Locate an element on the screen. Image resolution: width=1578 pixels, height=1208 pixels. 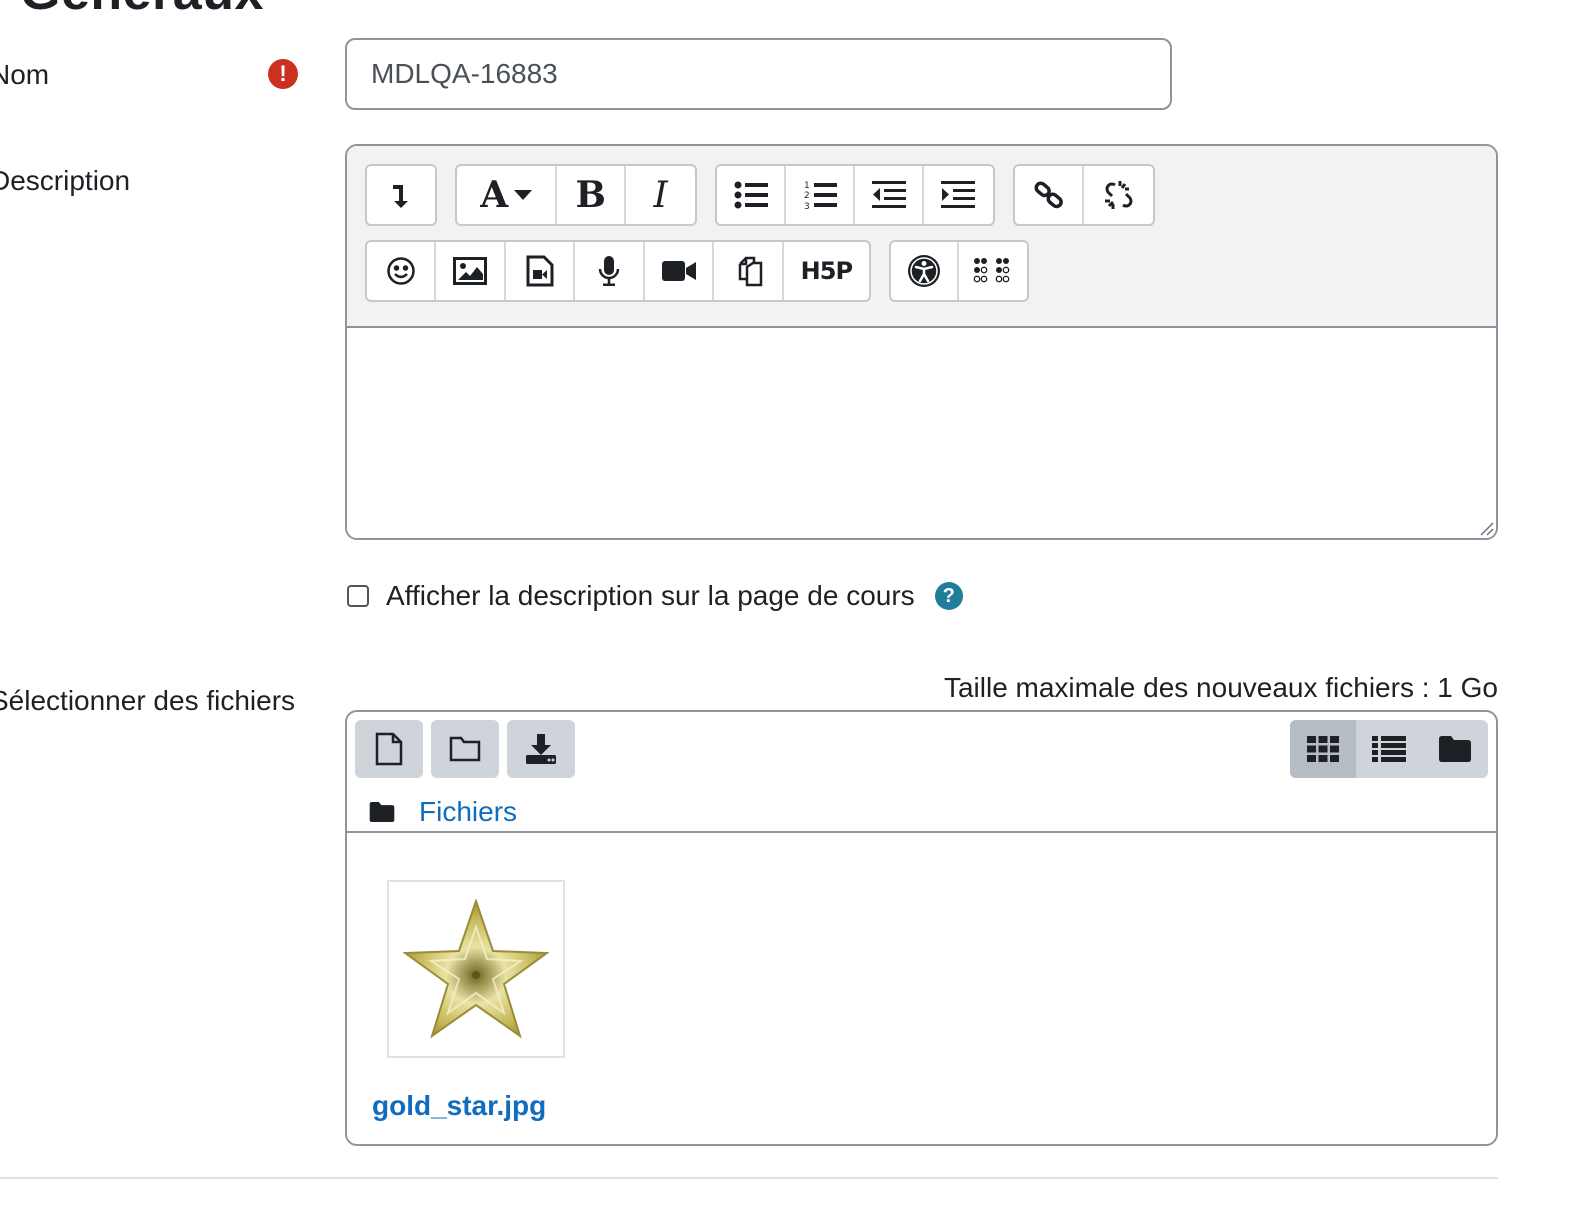
icon-view-button is located at coordinates (1323, 749).